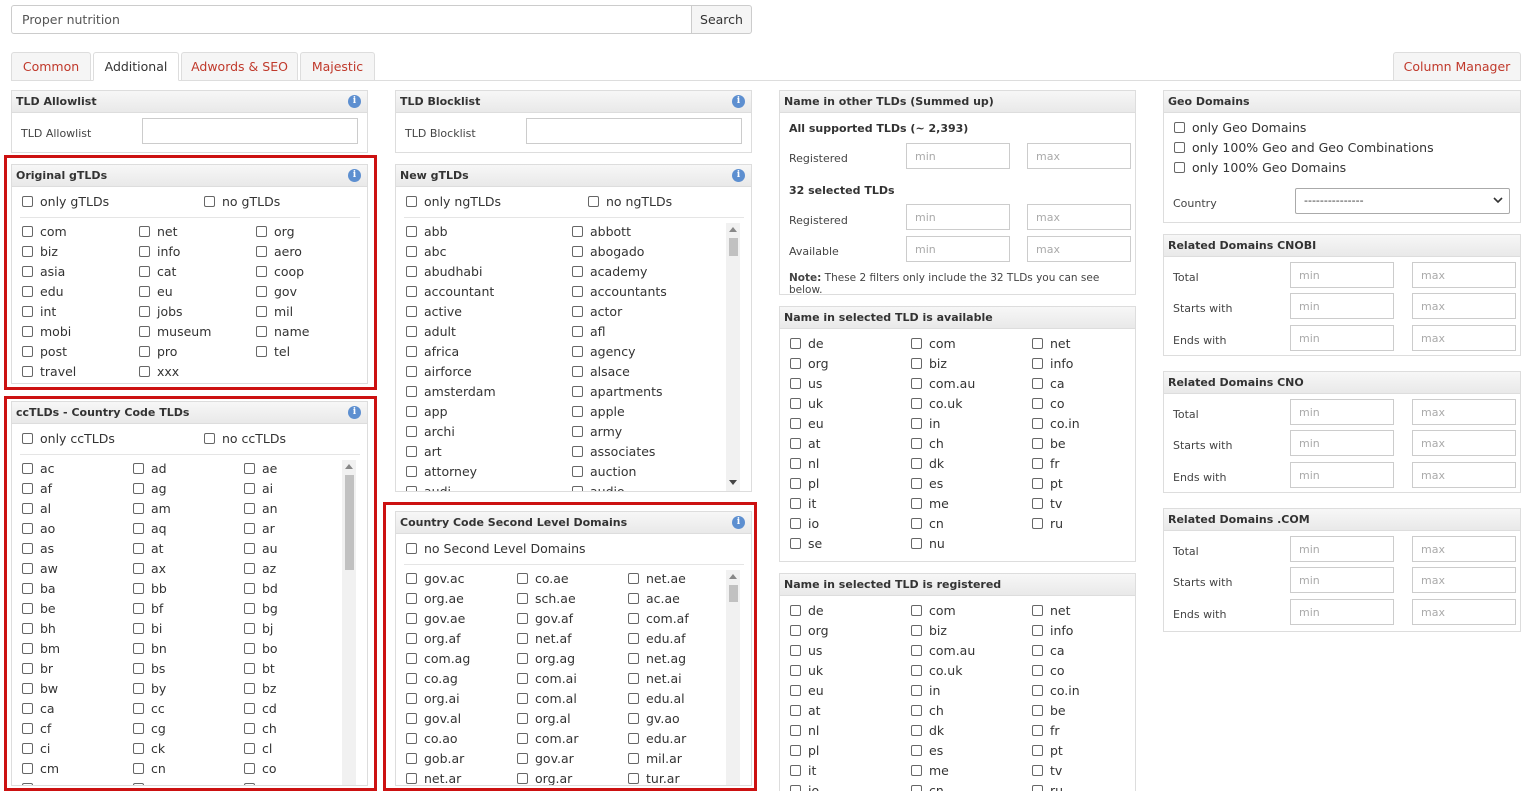  Describe the element at coordinates (601, 372) in the screenshot. I see `tld-checkbox-item: alsace` at that location.